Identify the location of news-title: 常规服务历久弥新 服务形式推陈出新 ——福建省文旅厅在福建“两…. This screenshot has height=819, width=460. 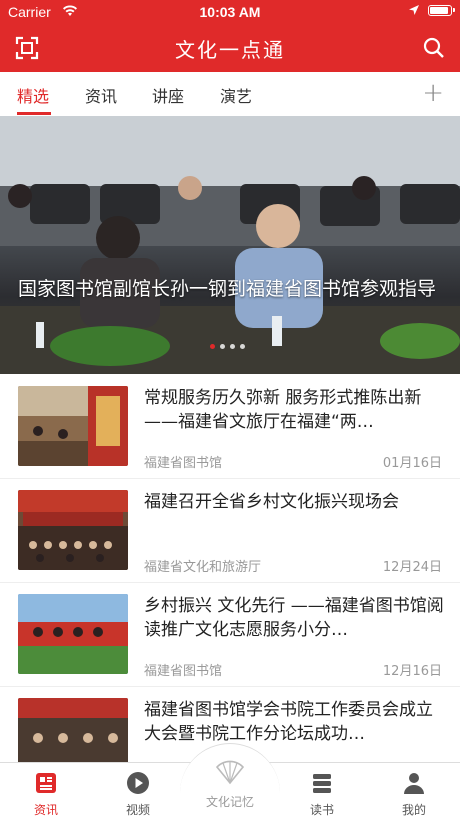
(283, 410).